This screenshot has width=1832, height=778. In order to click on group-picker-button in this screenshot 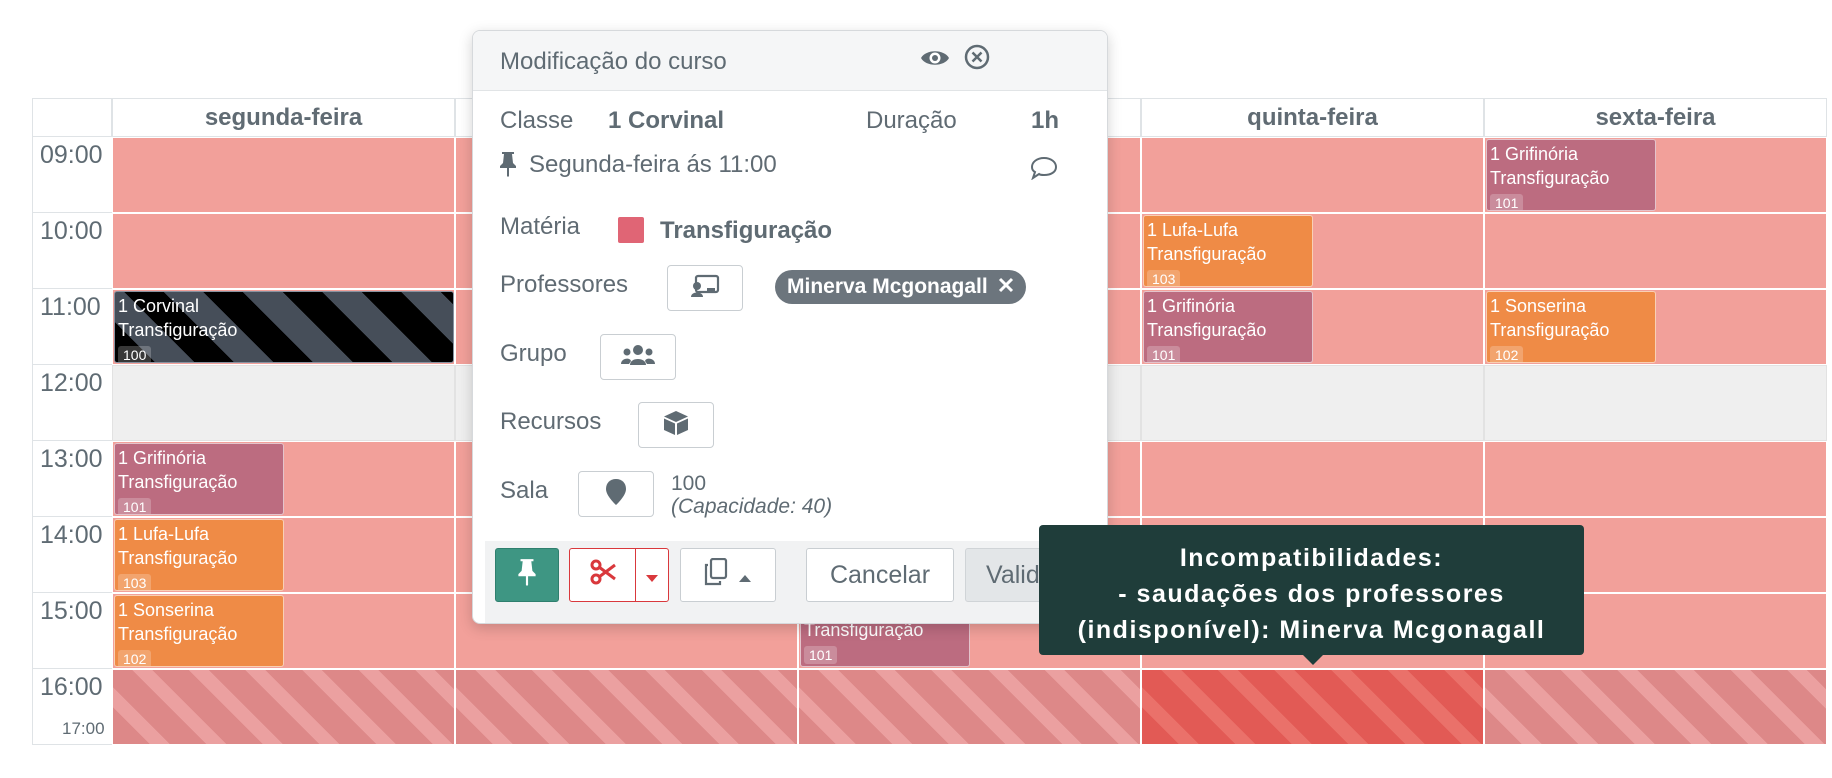, I will do `click(638, 357)`.